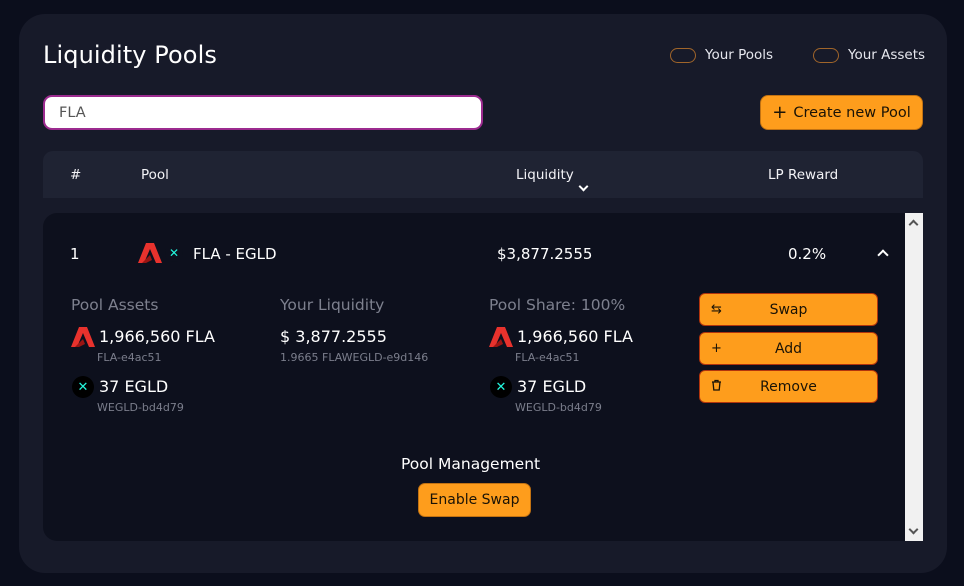 The height and width of the screenshot is (586, 964). What do you see at coordinates (914, 377) in the screenshot?
I see `scrollbar` at bounding box center [914, 377].